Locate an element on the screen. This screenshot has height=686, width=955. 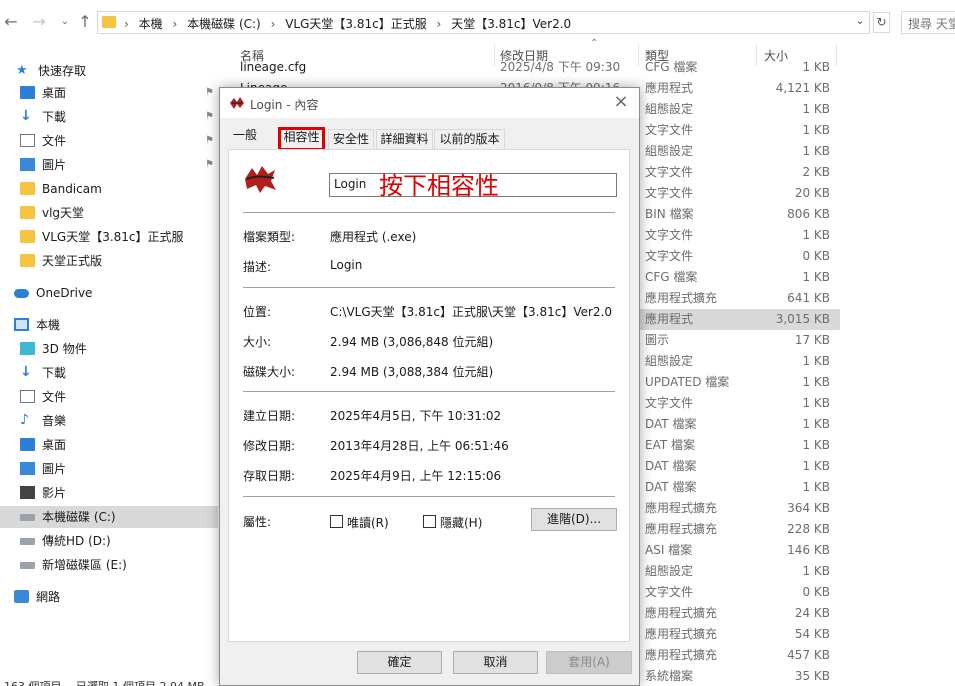
sidebar-item: 傳統HD (D:) is located at coordinates (109, 541).